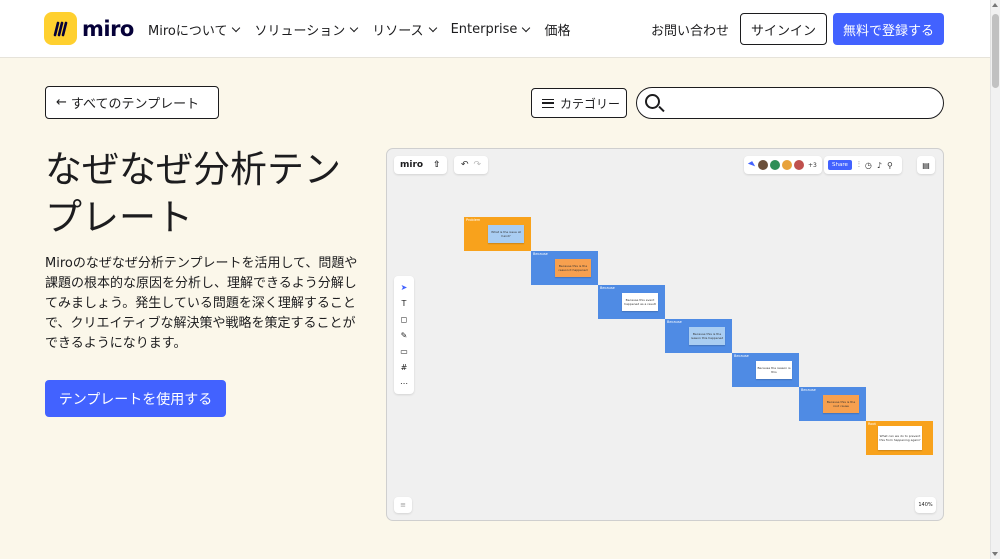  What do you see at coordinates (548, 103) in the screenshot?
I see `menu-icon` at bounding box center [548, 103].